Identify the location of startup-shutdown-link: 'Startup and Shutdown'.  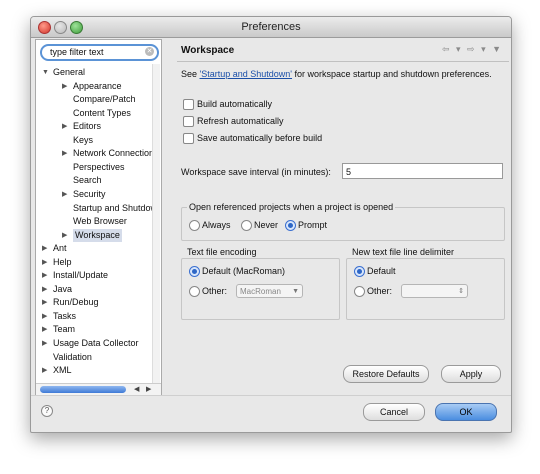
(246, 74).